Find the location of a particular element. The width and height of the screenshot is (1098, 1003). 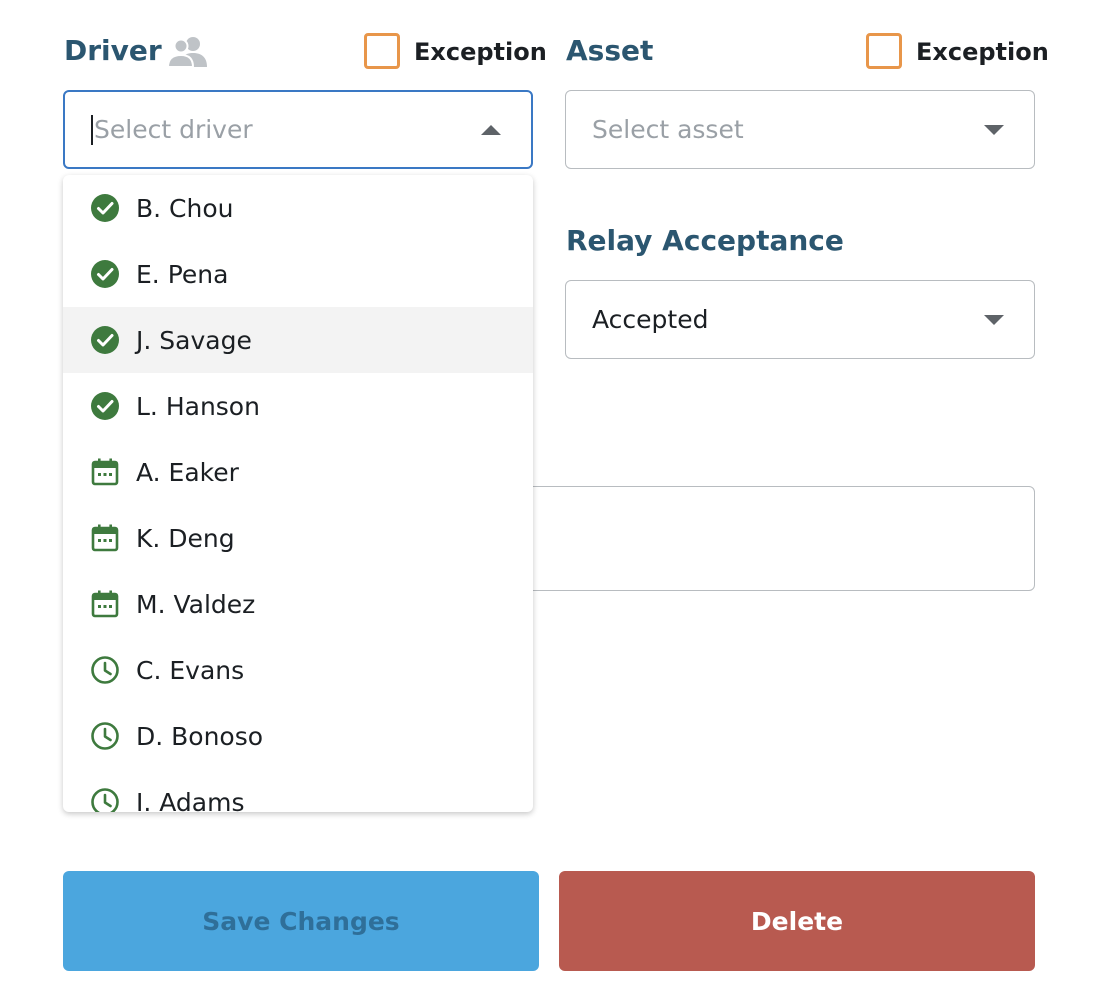

driver-exception-label: Exception is located at coordinates (480, 52).